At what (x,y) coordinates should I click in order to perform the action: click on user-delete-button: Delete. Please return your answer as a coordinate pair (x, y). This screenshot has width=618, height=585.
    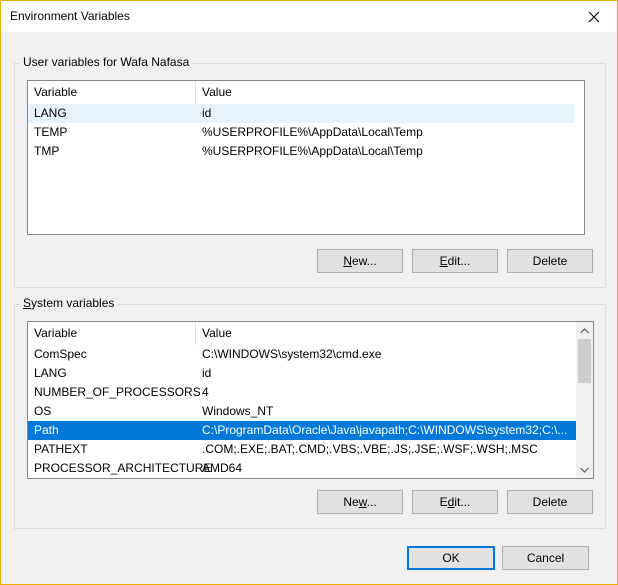
    Looking at the image, I should click on (550, 261).